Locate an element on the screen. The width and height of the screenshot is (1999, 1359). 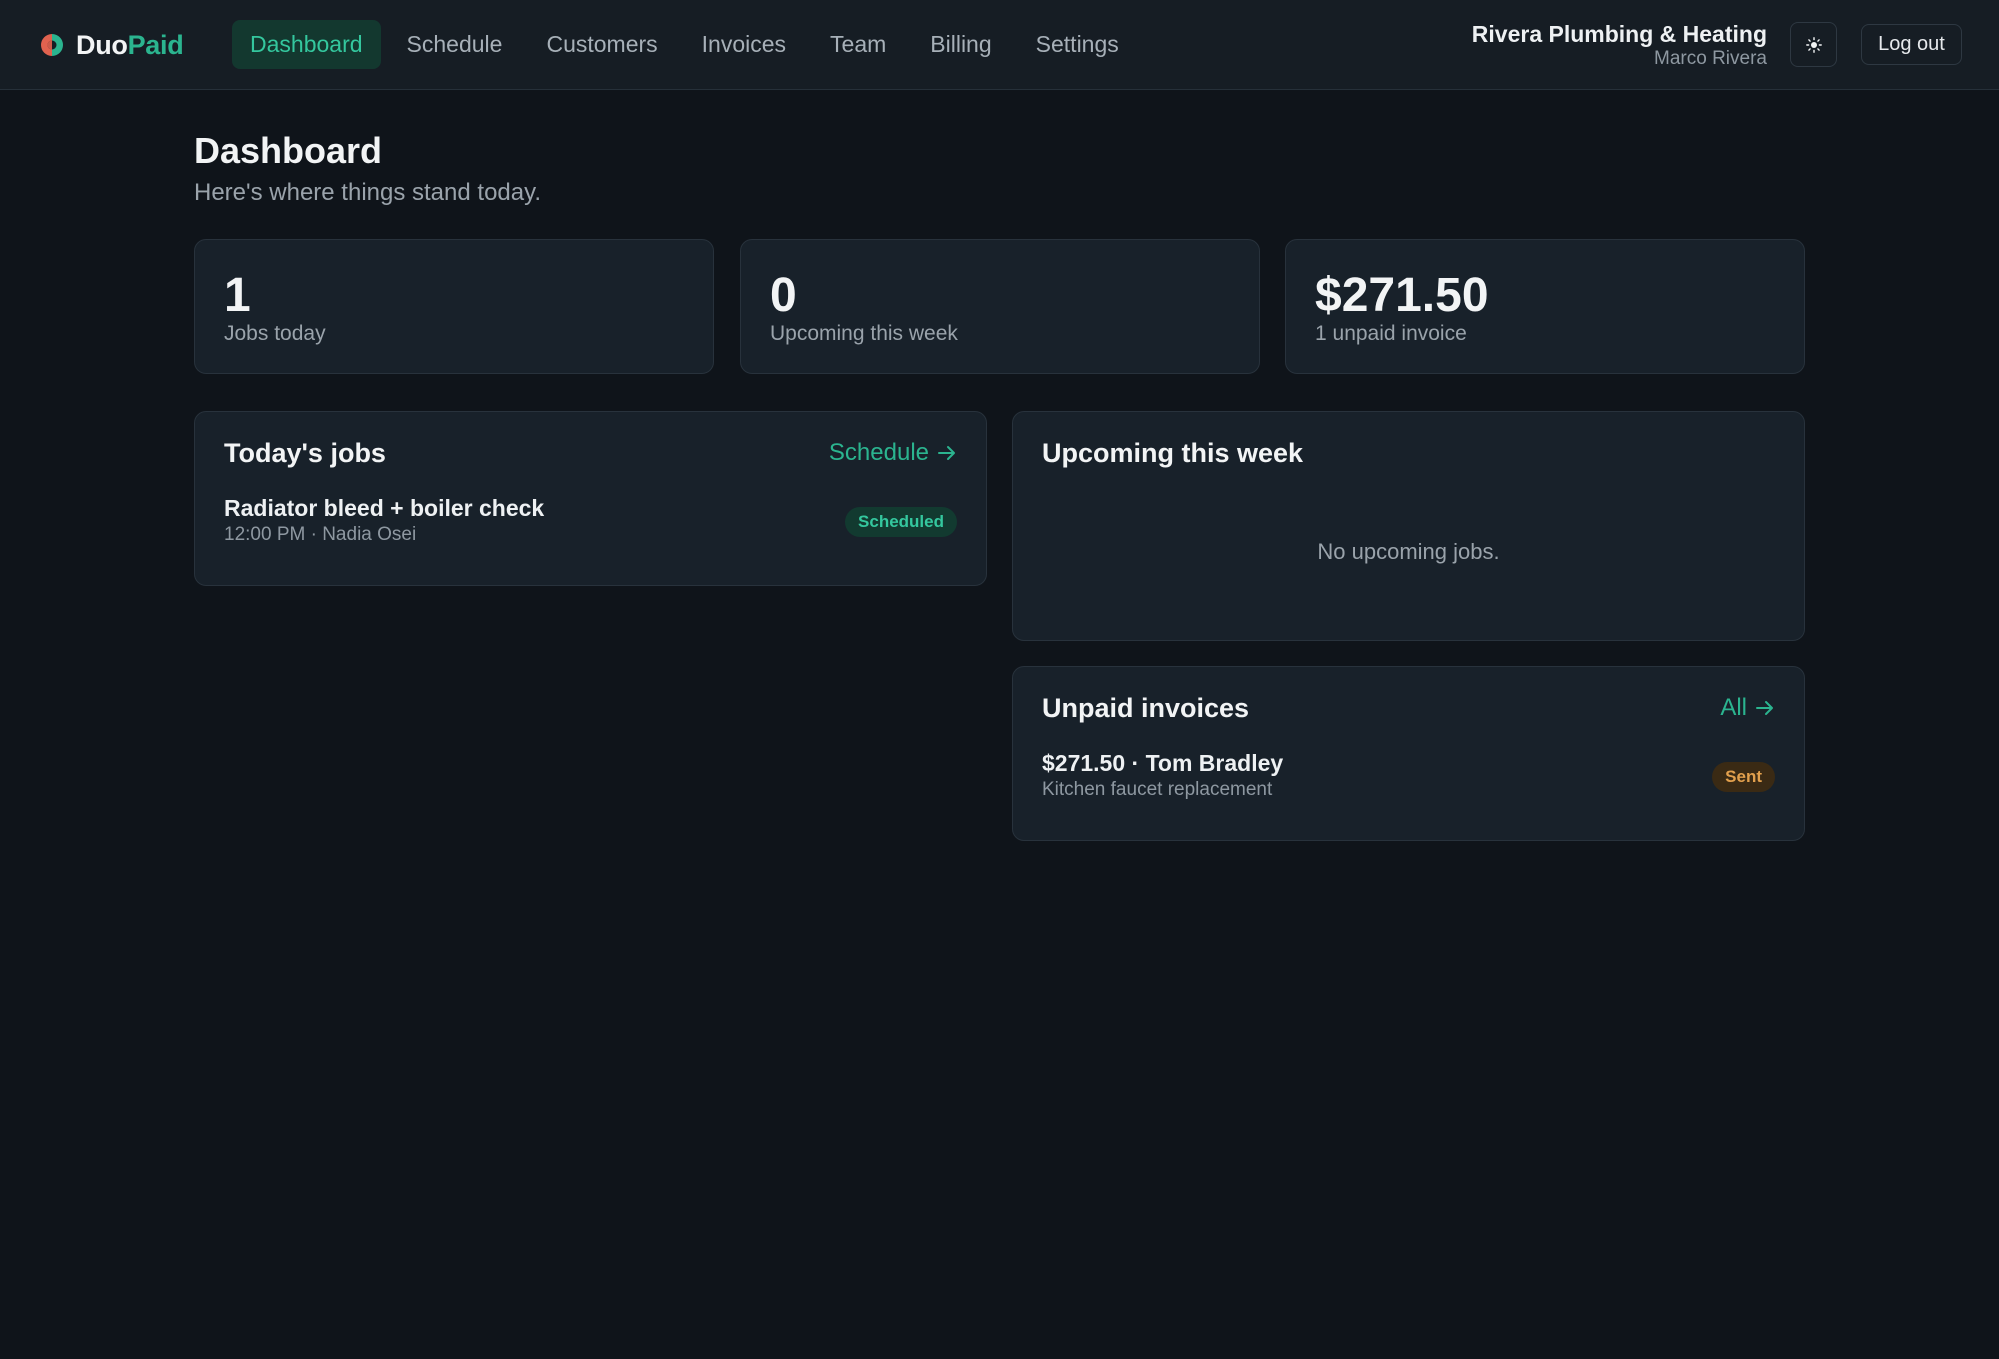
nav-invoices: Invoices is located at coordinates (744, 44).